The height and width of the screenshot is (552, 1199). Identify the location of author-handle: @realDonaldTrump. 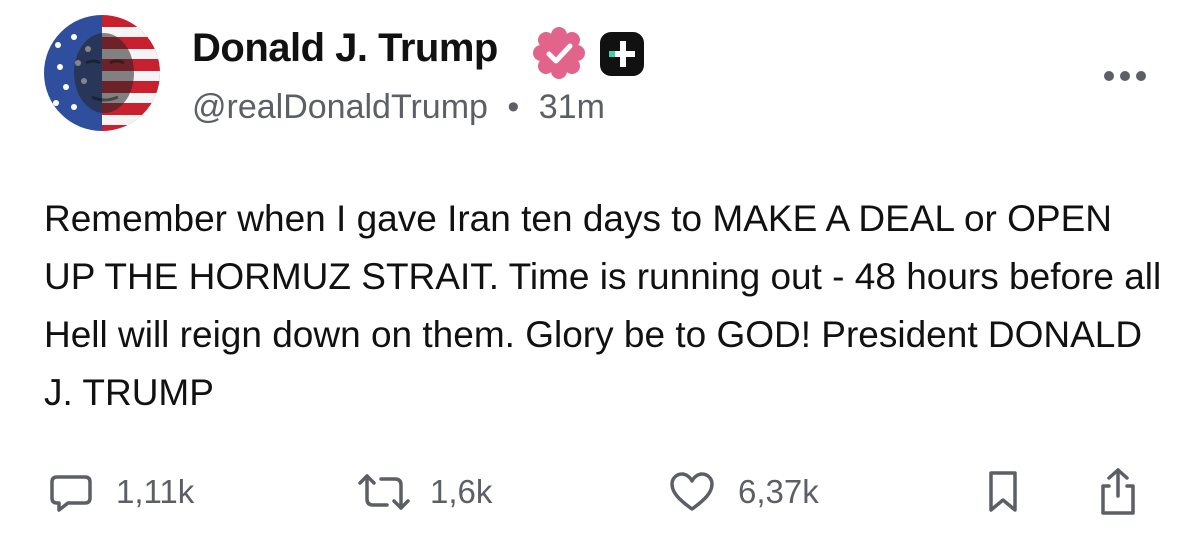
(340, 107).